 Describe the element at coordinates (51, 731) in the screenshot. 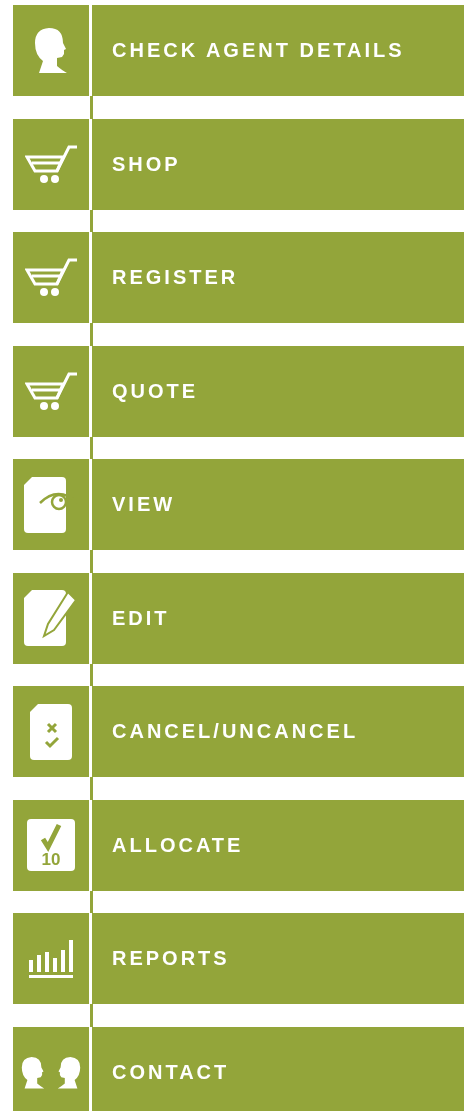

I see `checklist-document-icon` at that location.